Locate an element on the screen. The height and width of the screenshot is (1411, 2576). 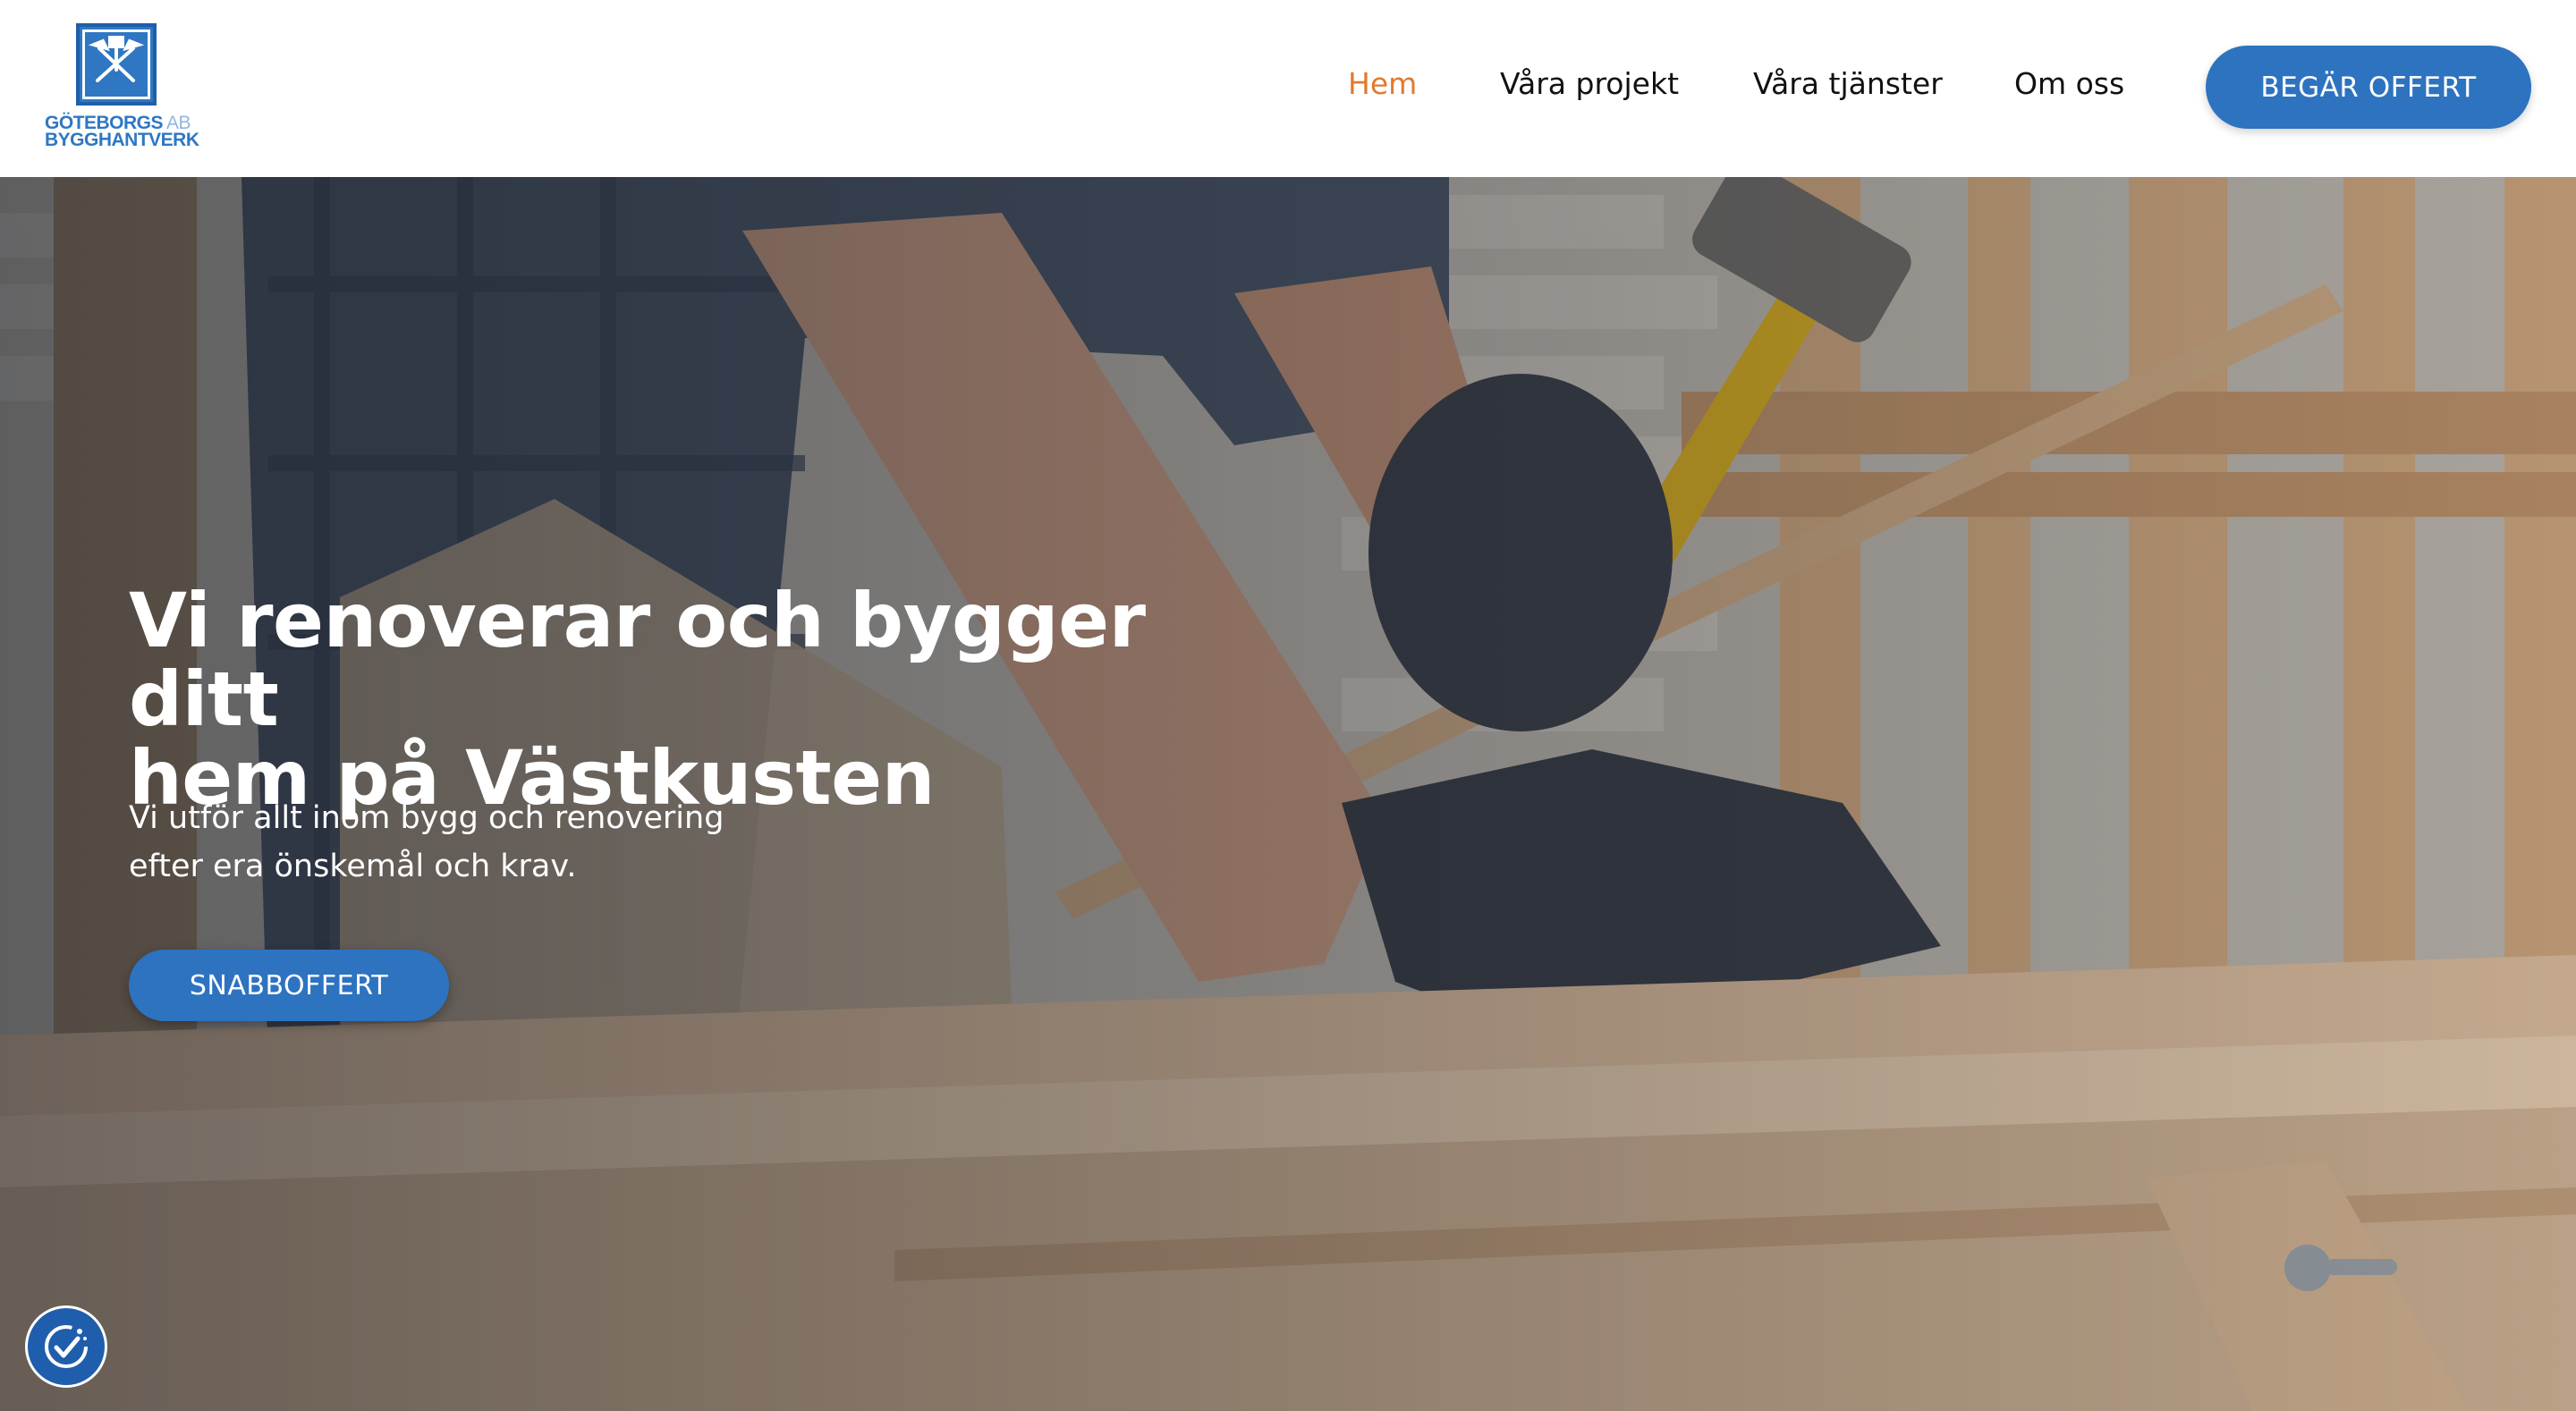
request-quote-button: BEGÄR OFFERT is located at coordinates (2368, 87).